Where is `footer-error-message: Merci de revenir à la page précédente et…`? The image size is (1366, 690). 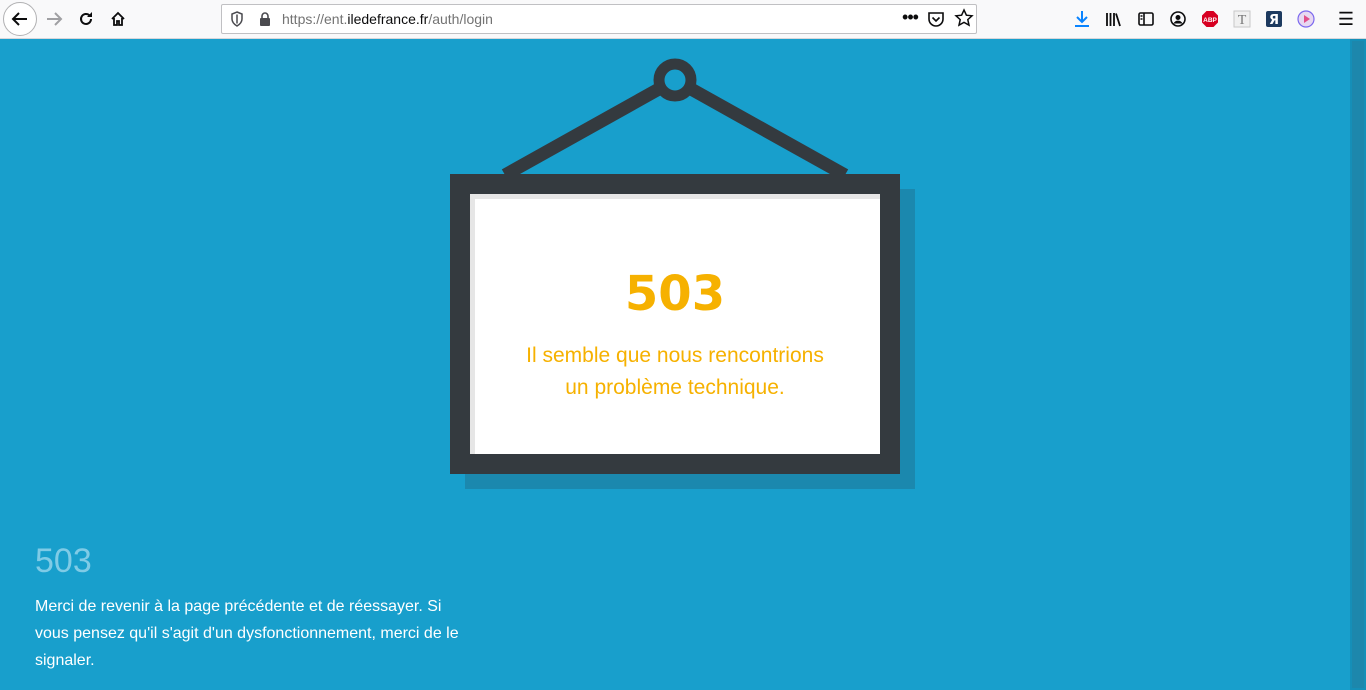
footer-error-message: Merci de revenir à la page précédente et… is located at coordinates (247, 633).